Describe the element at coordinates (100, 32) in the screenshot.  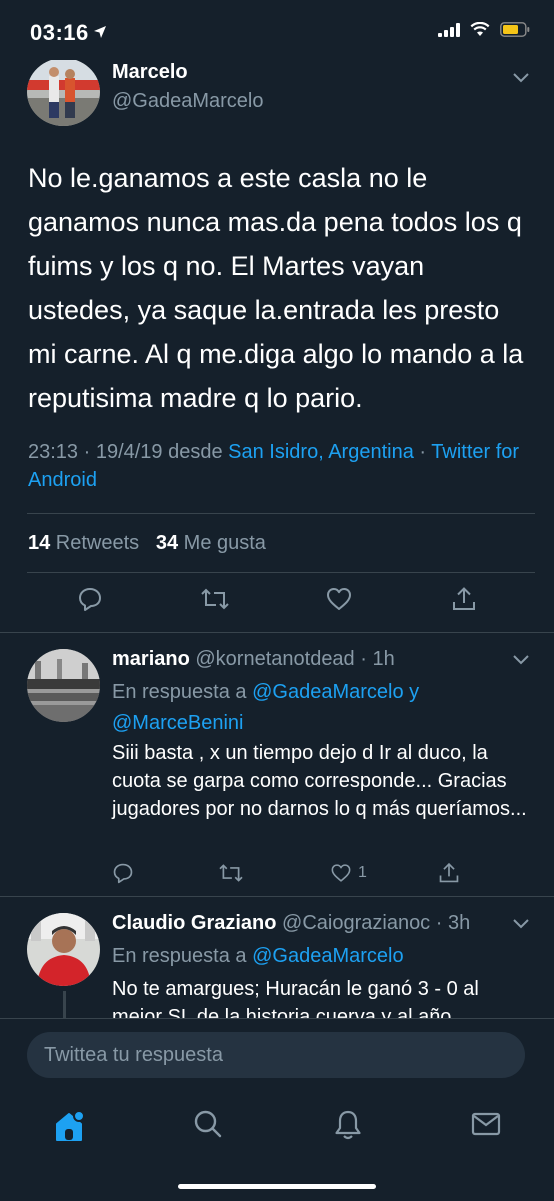
I see `location-arrow-icon` at that location.